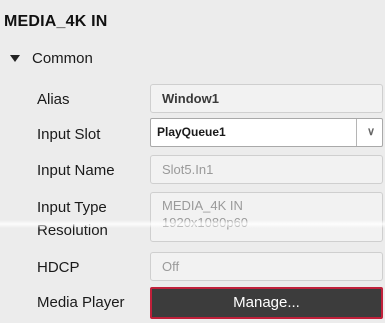 This screenshot has width=385, height=323. What do you see at coordinates (192, 224) in the screenshot?
I see `render-seam` at bounding box center [192, 224].